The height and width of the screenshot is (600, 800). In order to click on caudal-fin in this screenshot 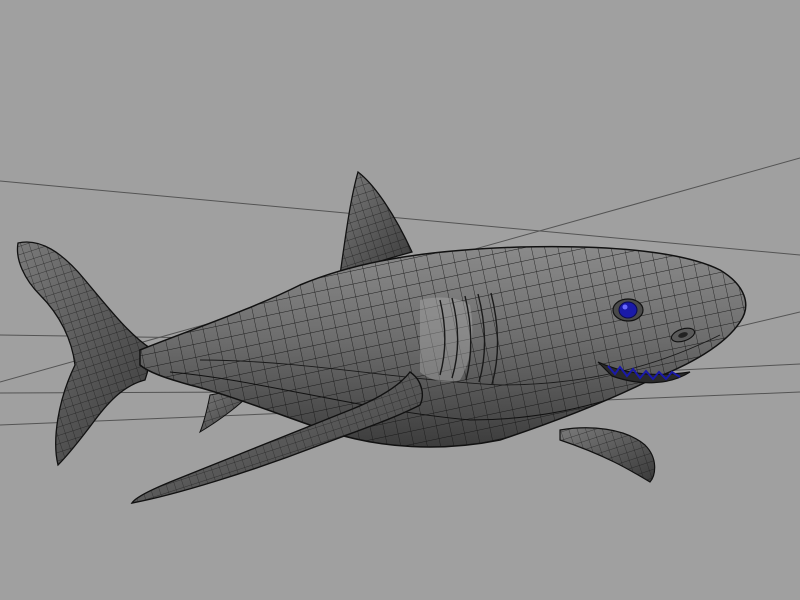, I will do `click(83, 354)`.